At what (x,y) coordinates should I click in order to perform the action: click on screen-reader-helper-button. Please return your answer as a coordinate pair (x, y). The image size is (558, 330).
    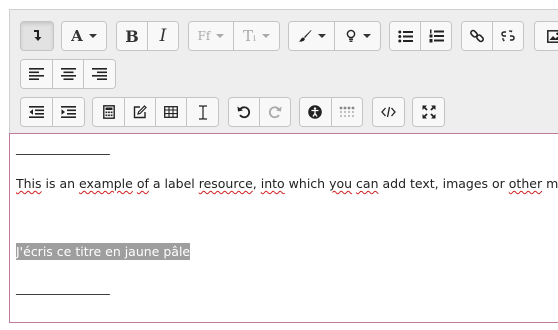
    Looking at the image, I should click on (346, 112).